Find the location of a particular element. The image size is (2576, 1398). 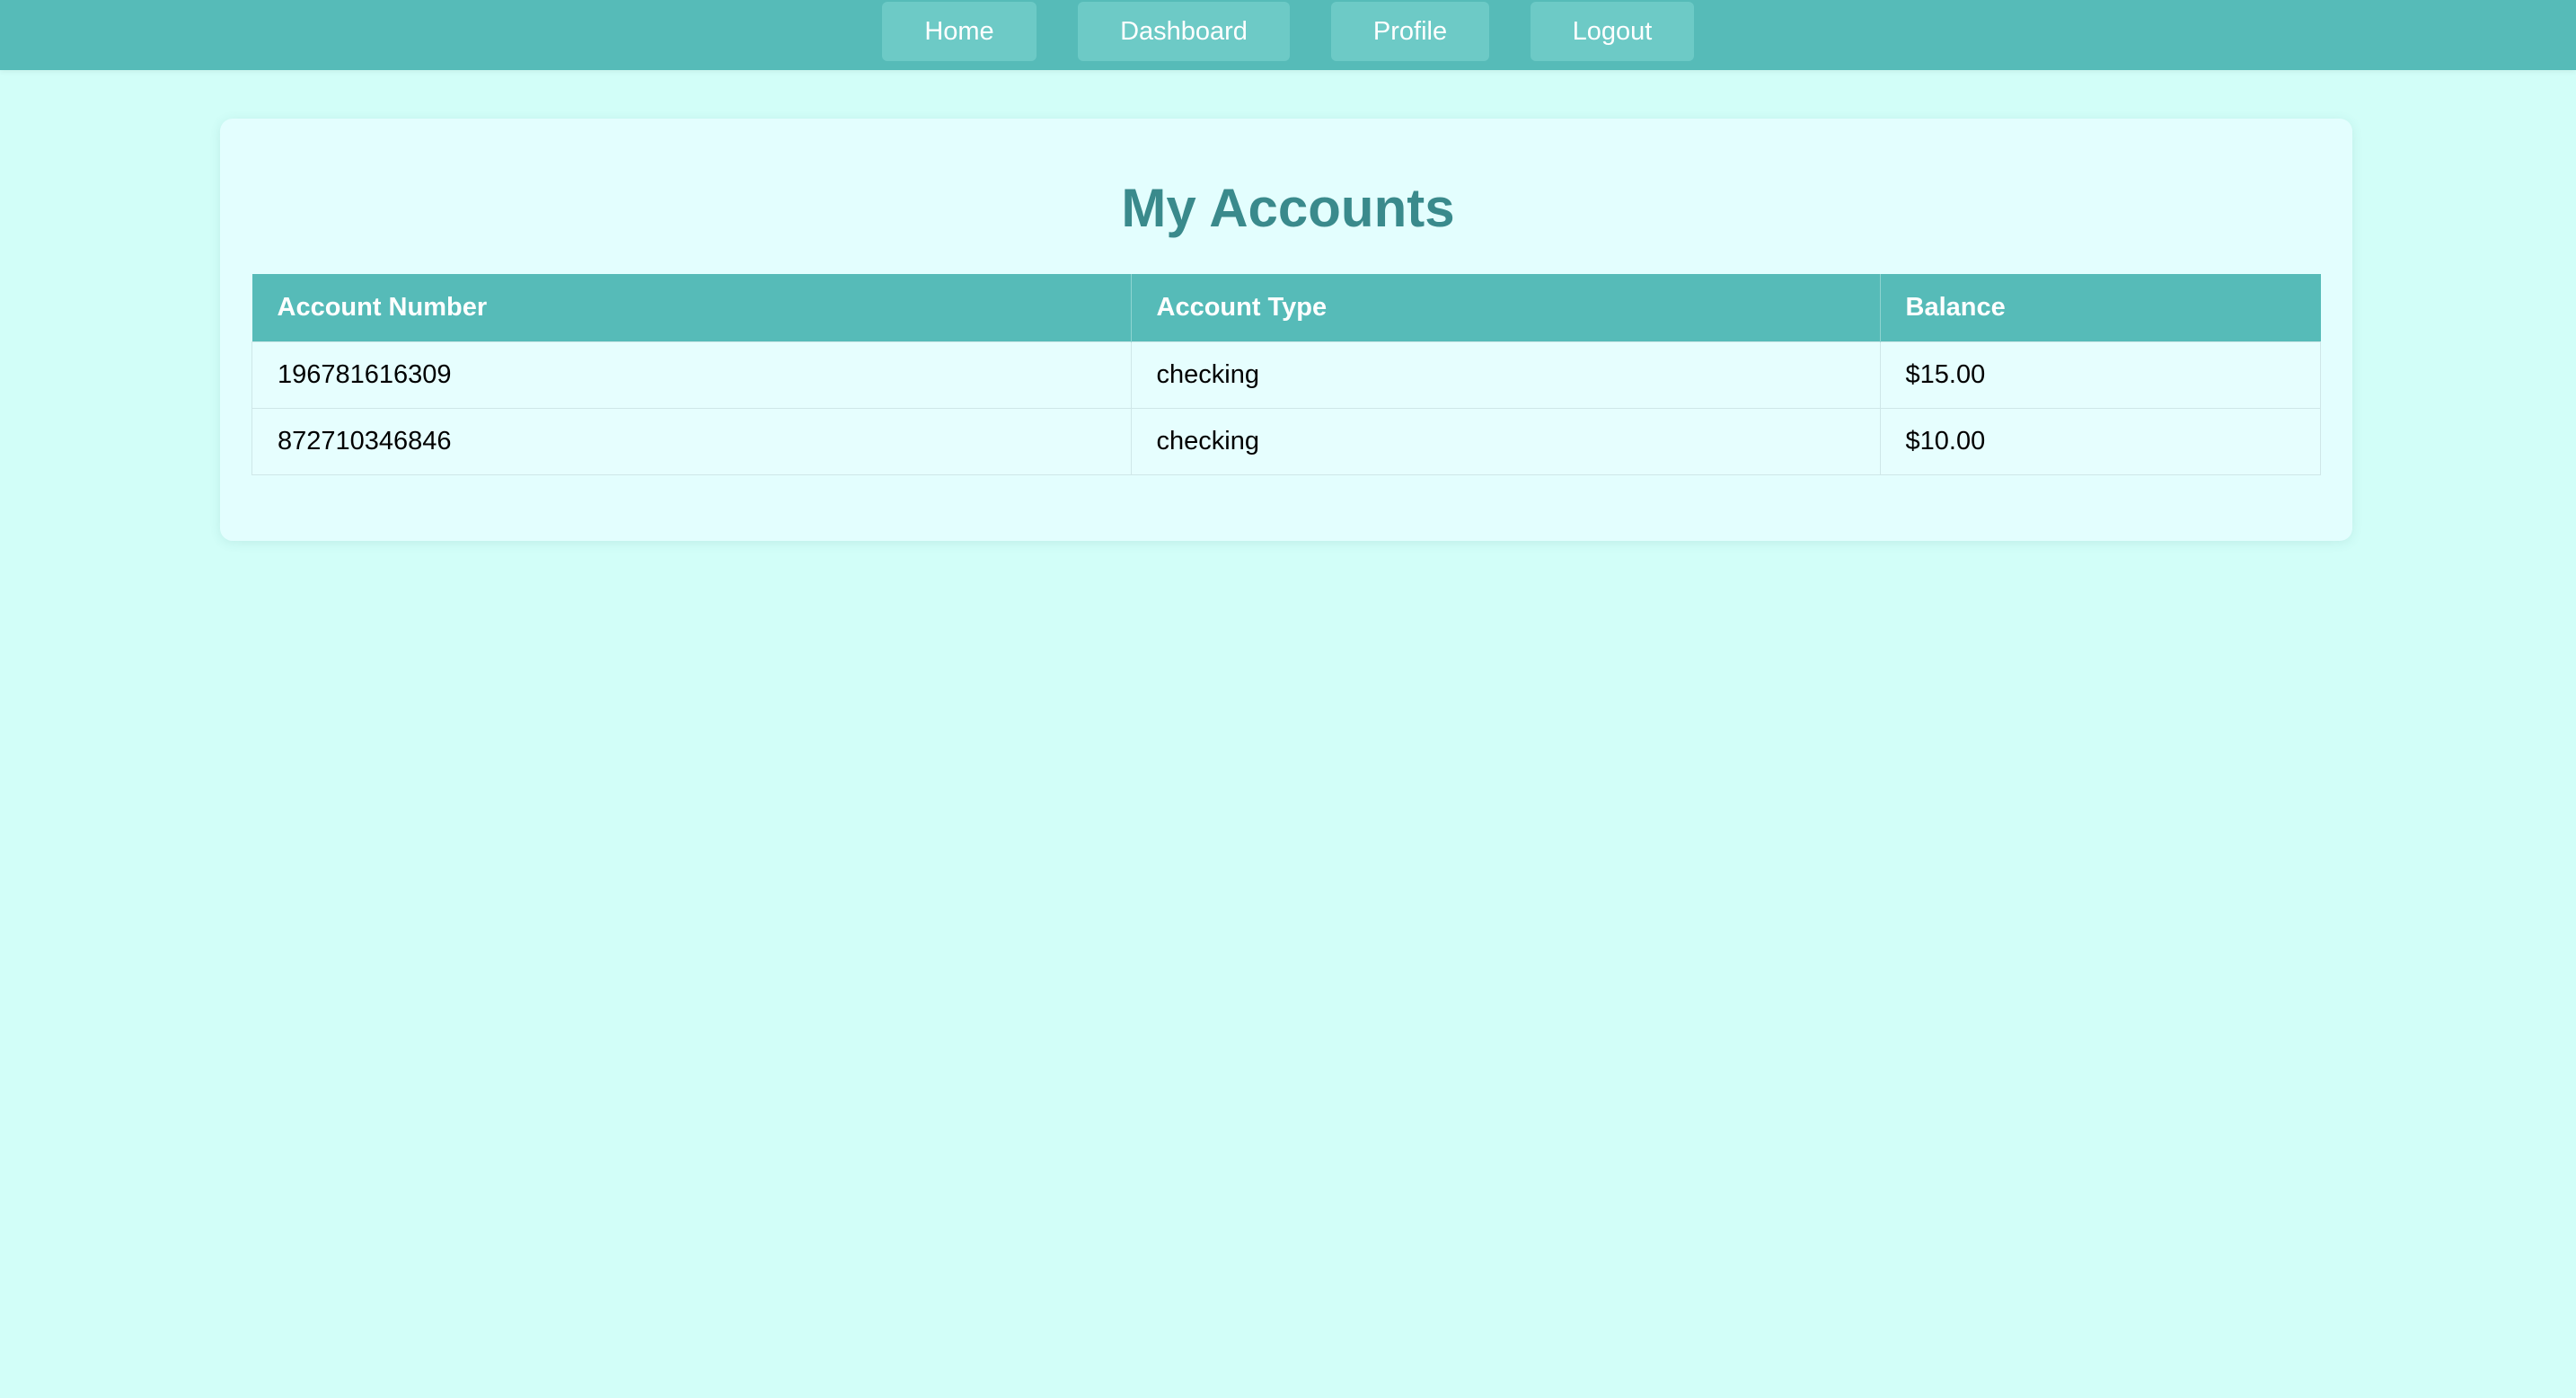

balance-cell: $15.00 is located at coordinates (2100, 375).